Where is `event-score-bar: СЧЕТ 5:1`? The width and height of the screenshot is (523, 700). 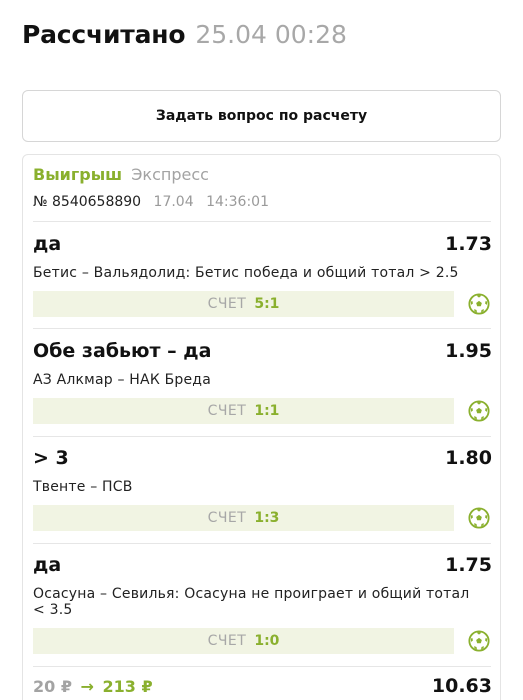
event-score-bar: СЧЕТ 5:1 is located at coordinates (243, 304).